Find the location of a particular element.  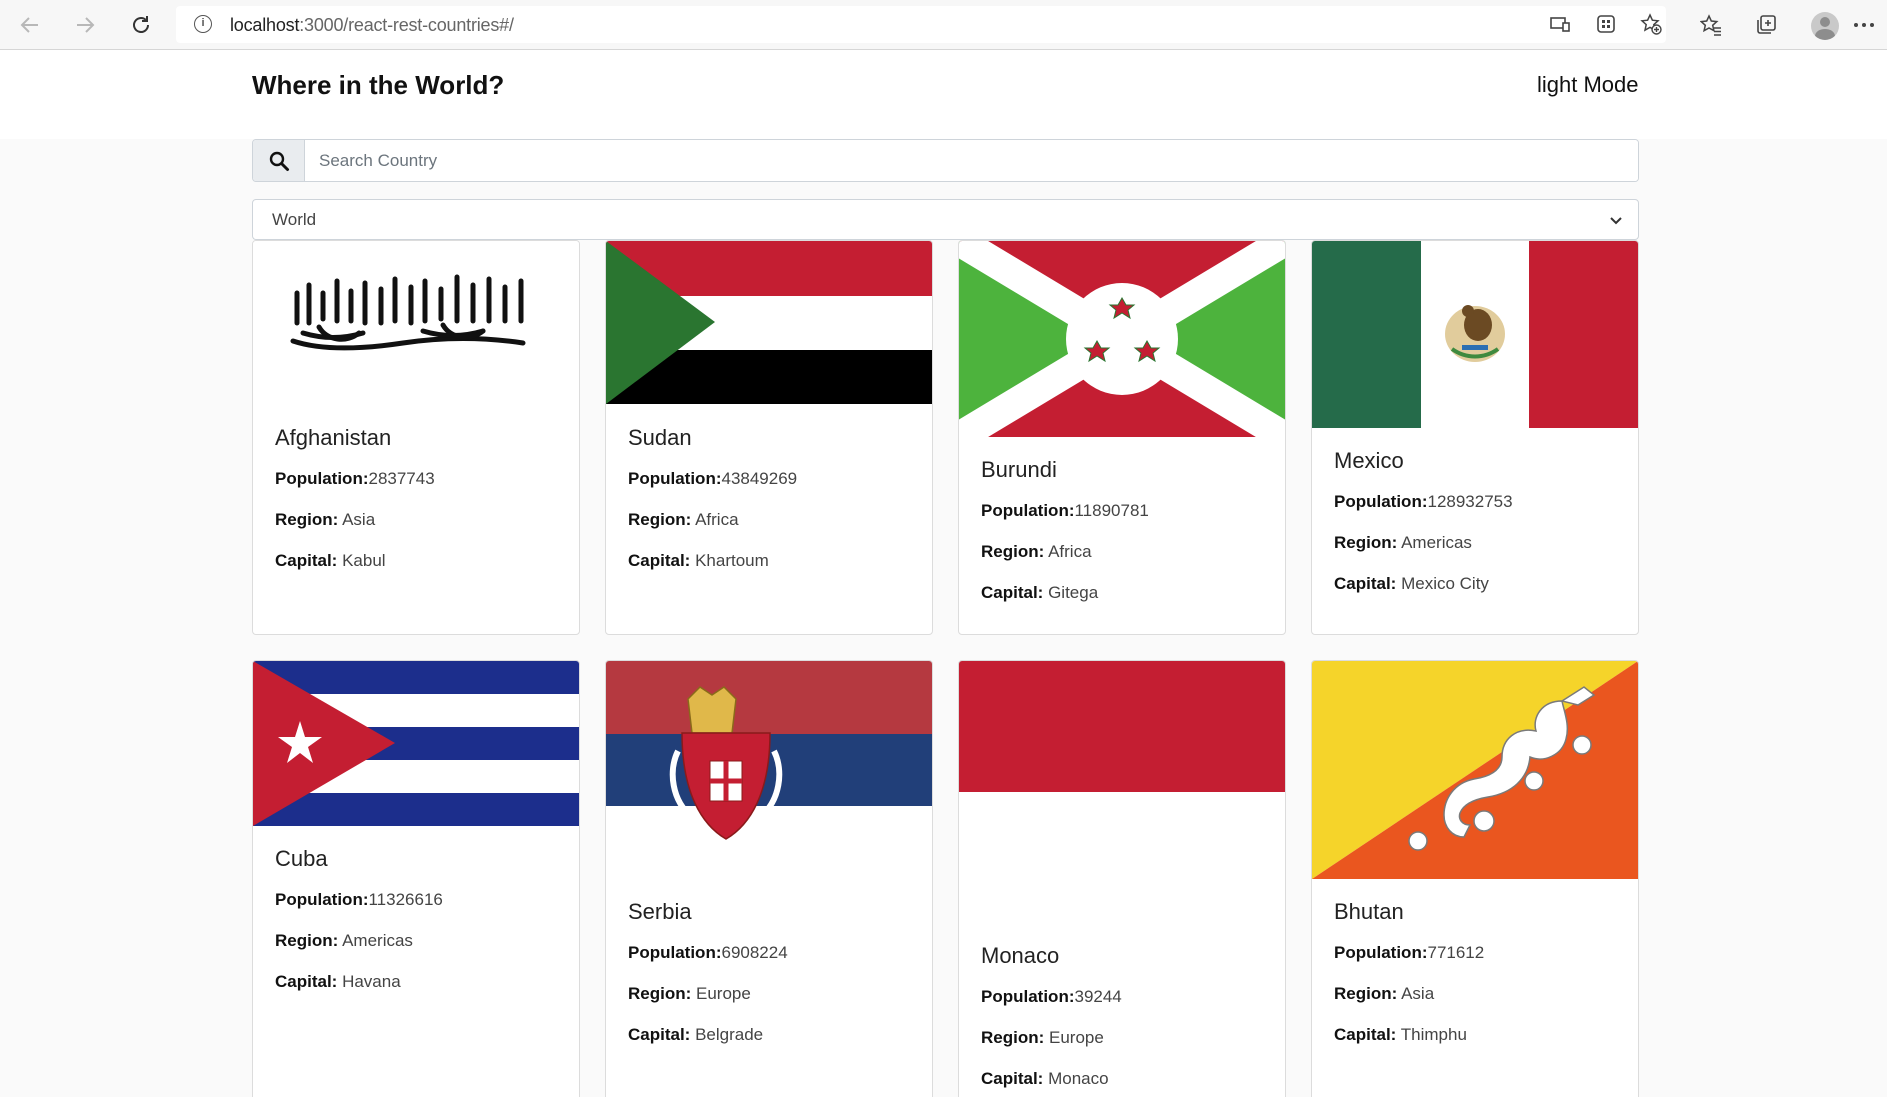

country-name: Burundi is located at coordinates (1019, 469).